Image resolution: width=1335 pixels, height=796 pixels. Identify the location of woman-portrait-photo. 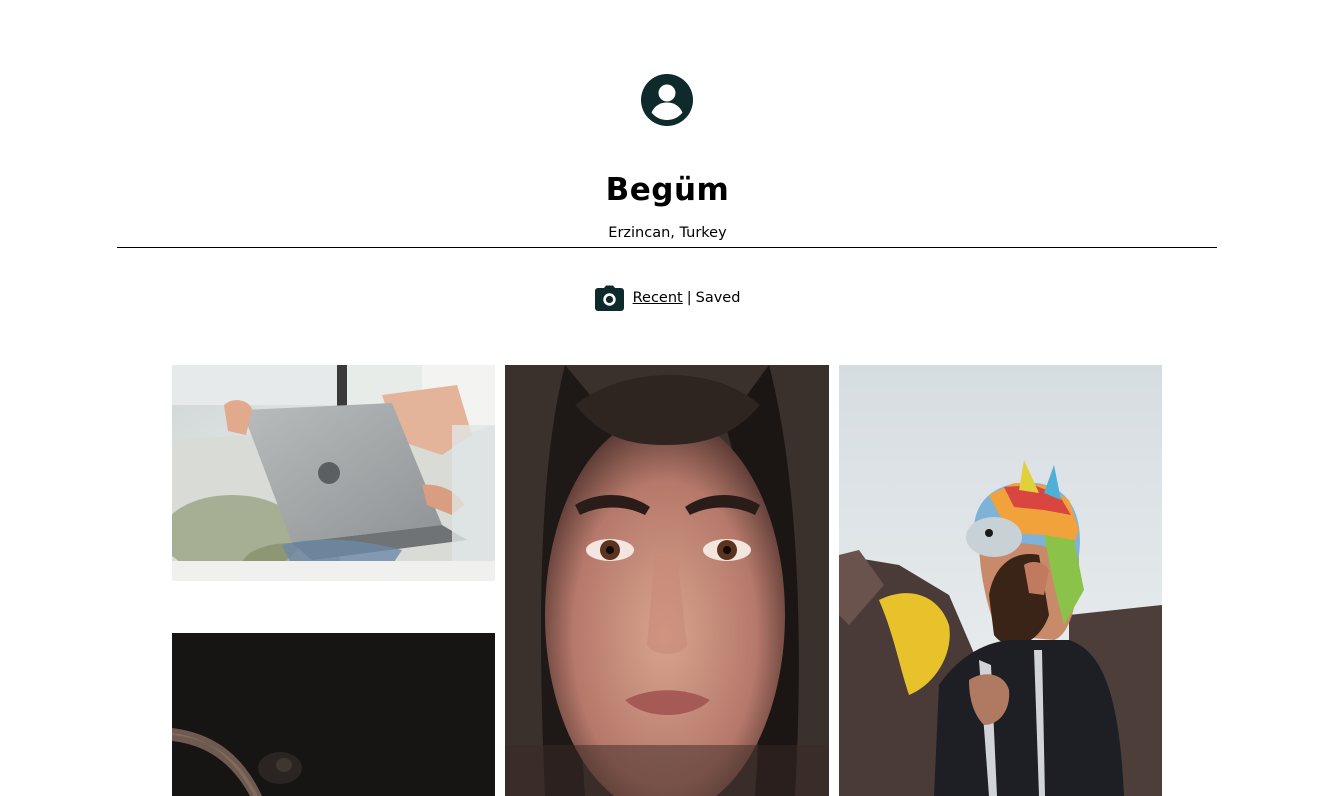
(667, 580).